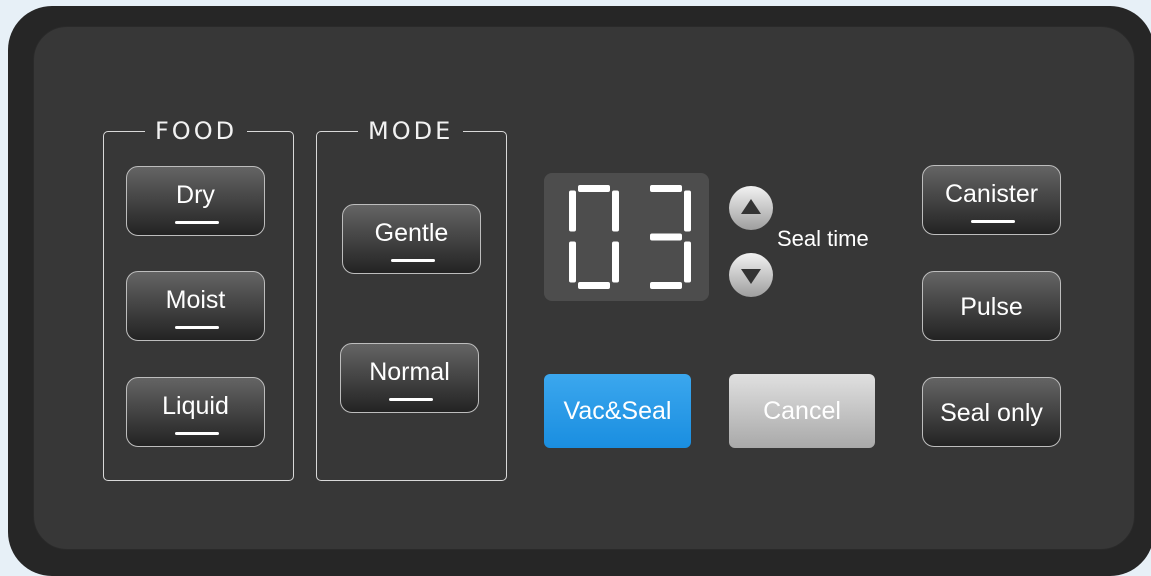 Image resolution: width=1151 pixels, height=576 pixels. Describe the element at coordinates (411, 399) in the screenshot. I see `mode-normal-indicator` at that location.